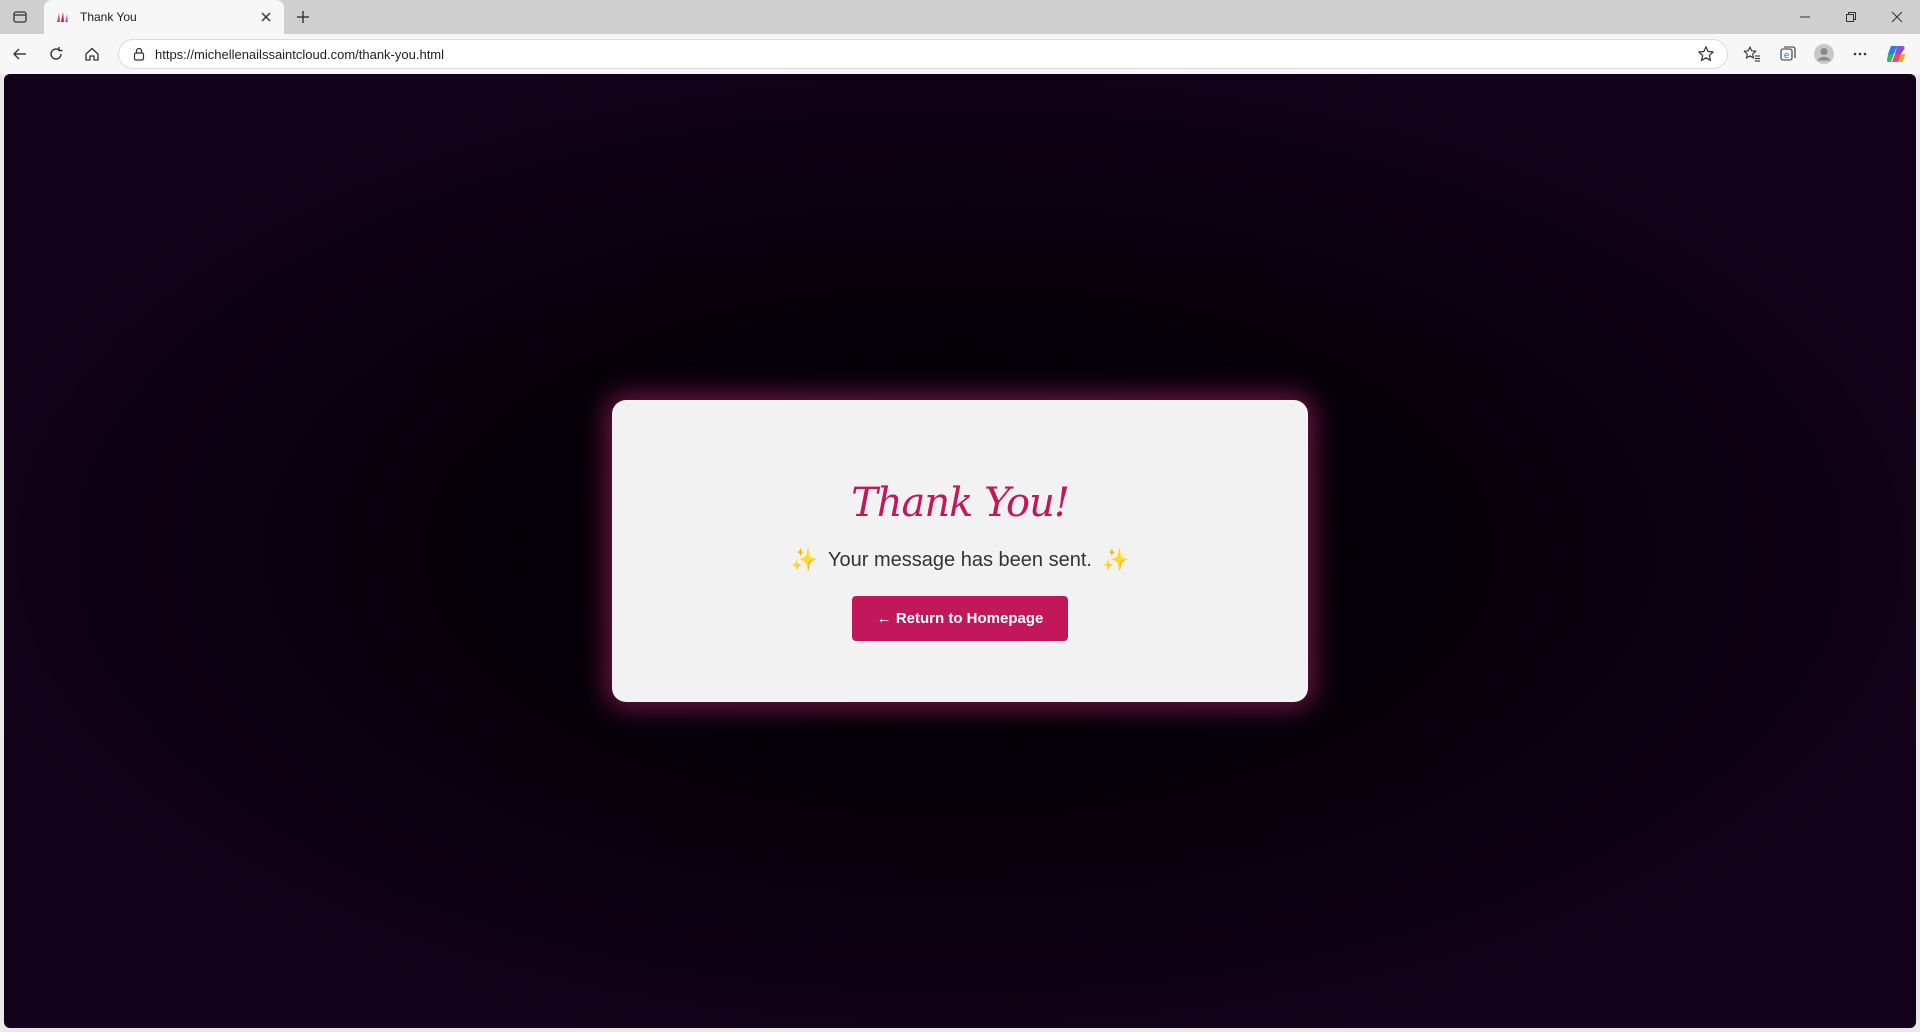  What do you see at coordinates (303, 17) in the screenshot?
I see `plus-icon` at bounding box center [303, 17].